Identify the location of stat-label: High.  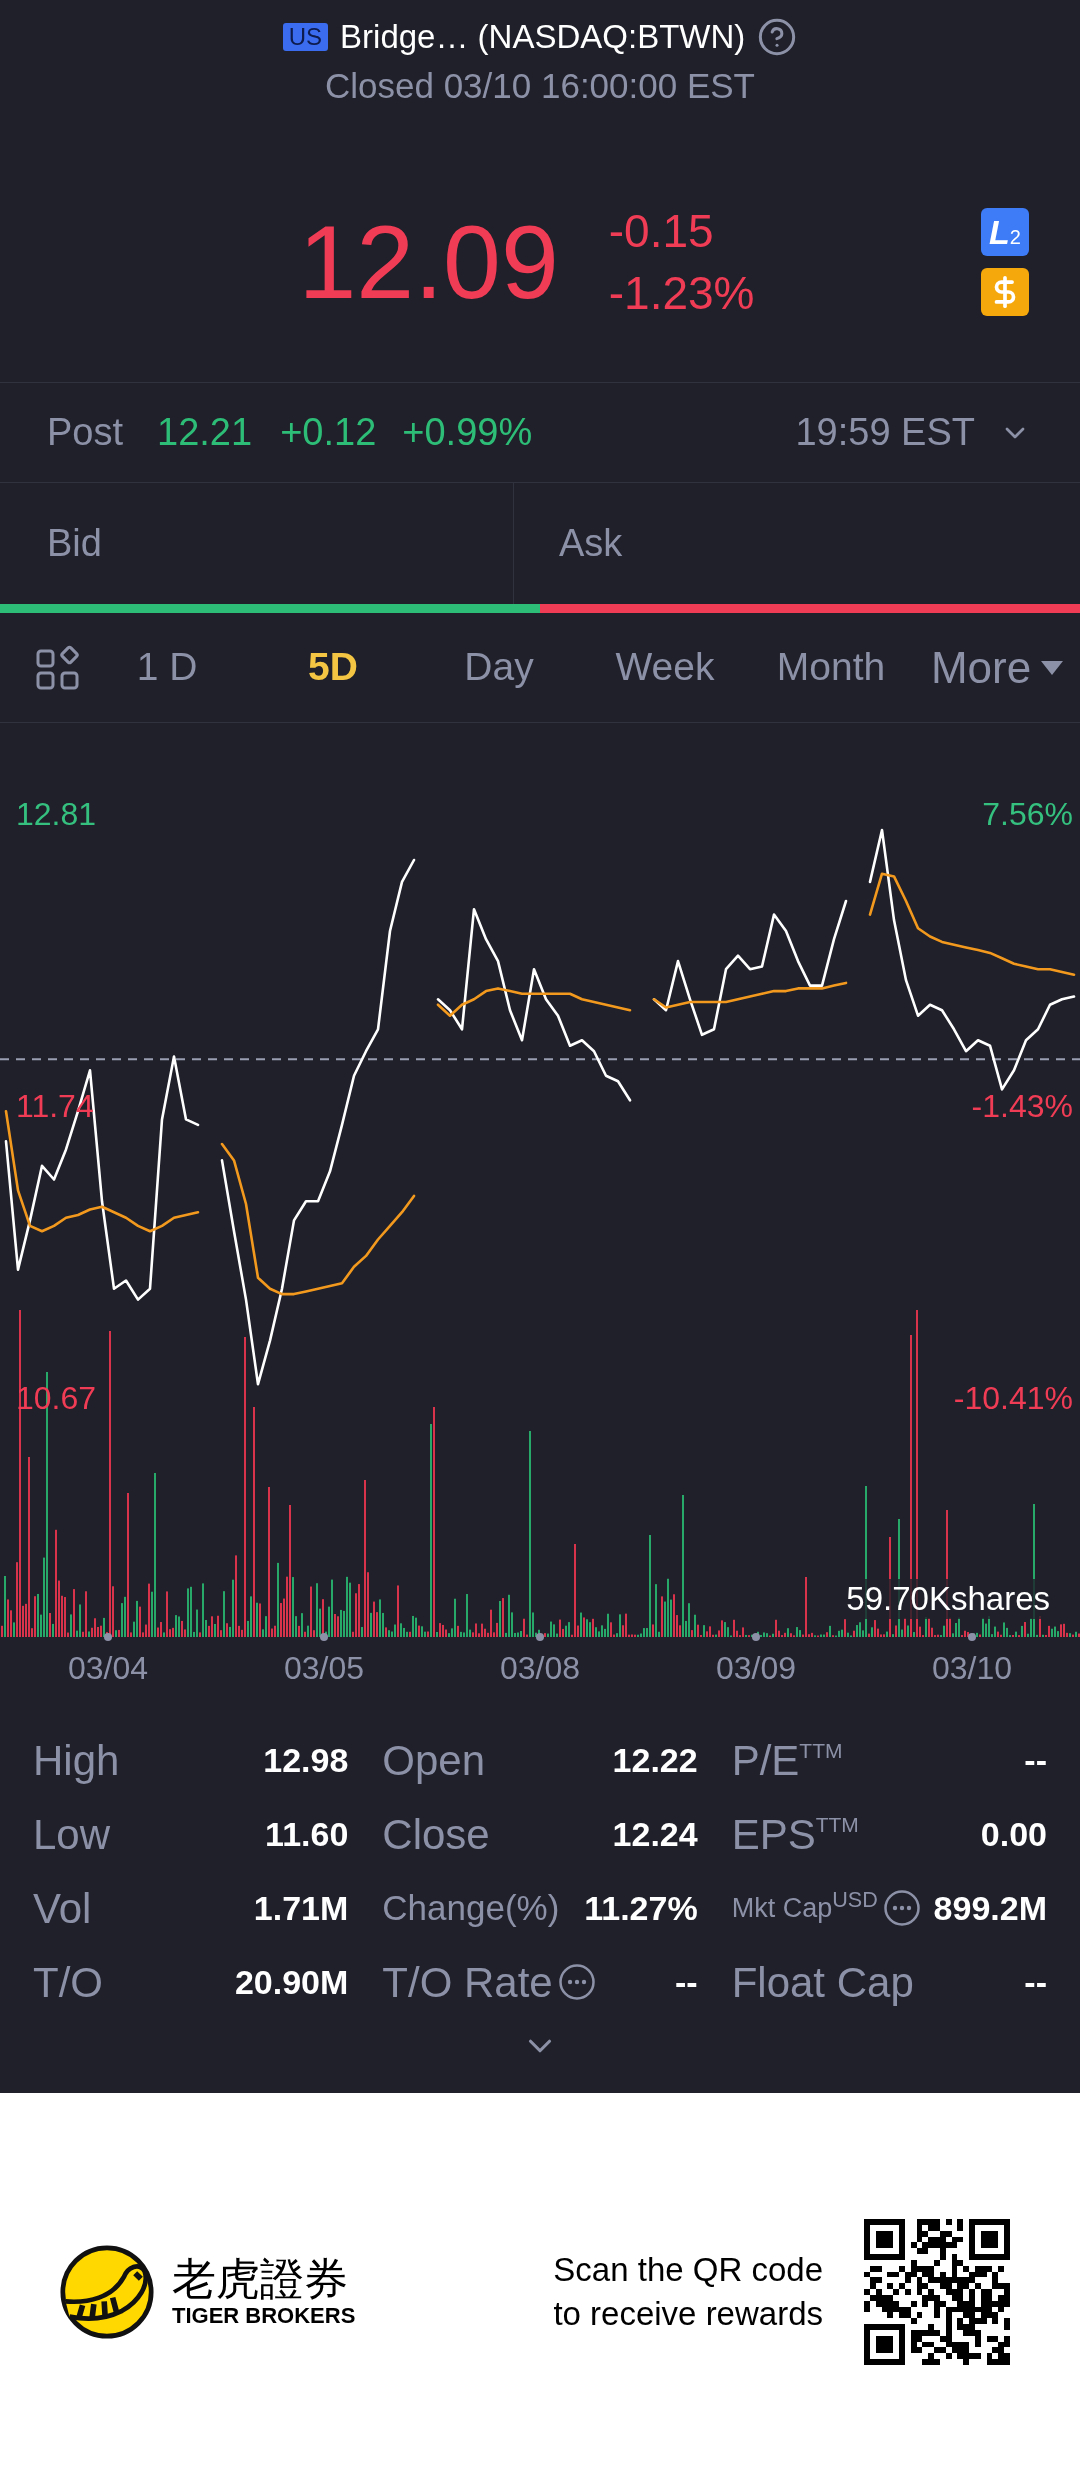
(76, 1760).